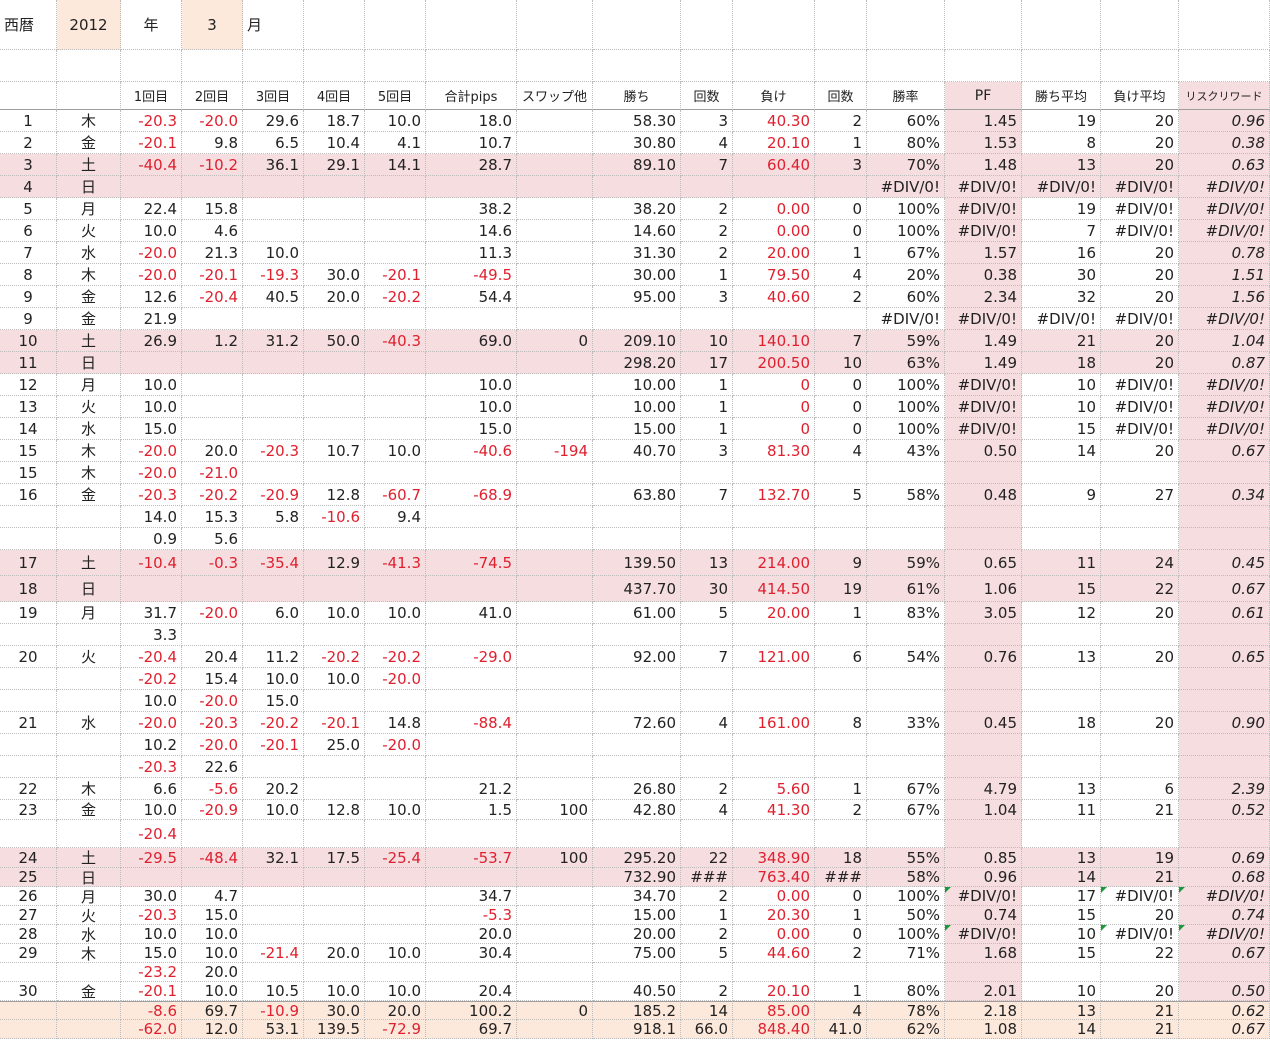 Image resolution: width=1270 pixels, height=1043 pixels. Describe the element at coordinates (983, 165) in the screenshot. I see `profit-factor: 1.48` at that location.